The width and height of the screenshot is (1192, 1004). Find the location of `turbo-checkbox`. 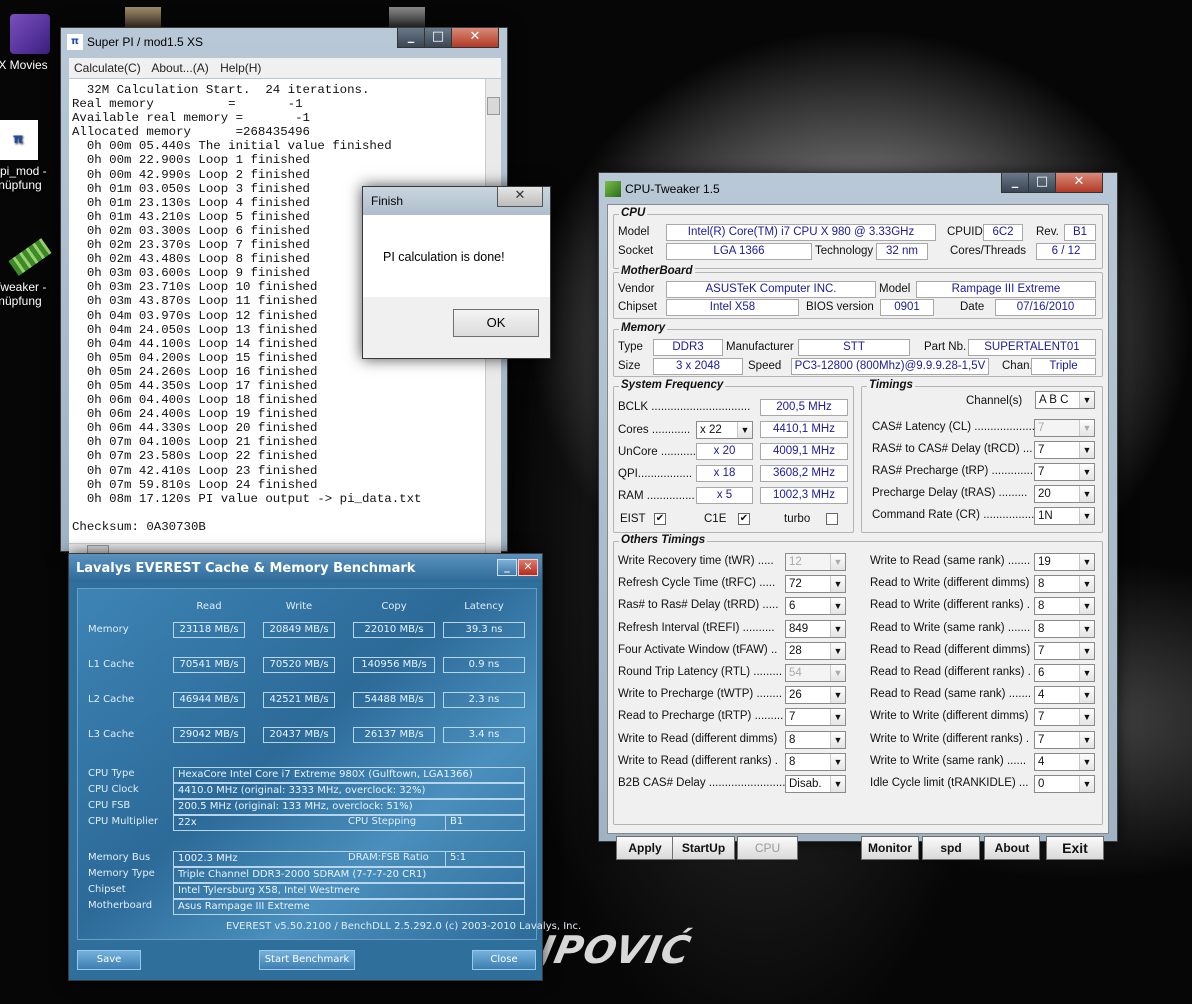

turbo-checkbox is located at coordinates (832, 519).